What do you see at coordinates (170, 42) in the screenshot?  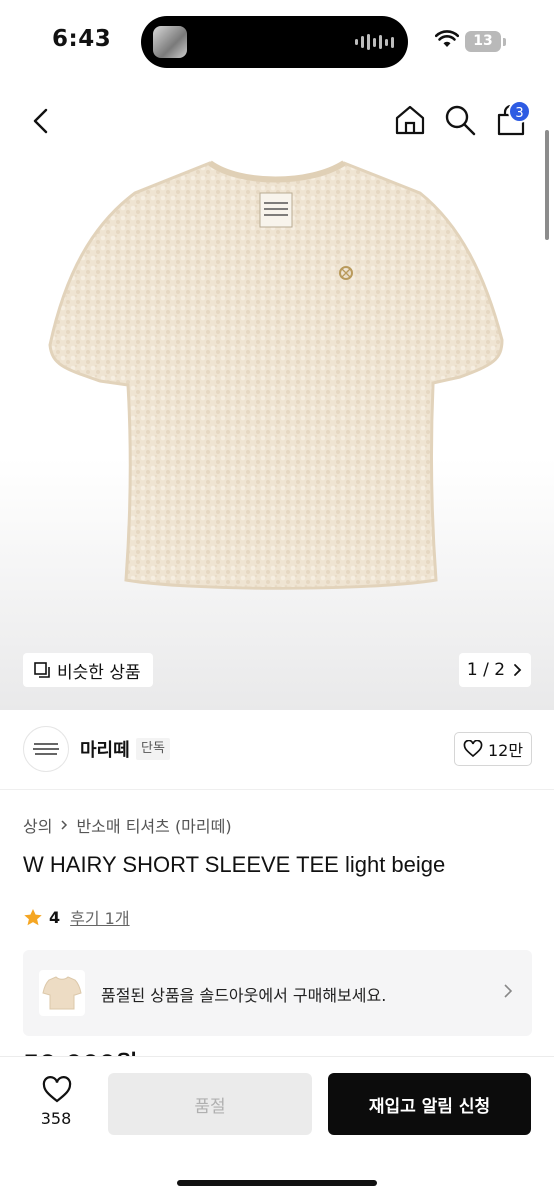 I see `now-playing-artwork` at bounding box center [170, 42].